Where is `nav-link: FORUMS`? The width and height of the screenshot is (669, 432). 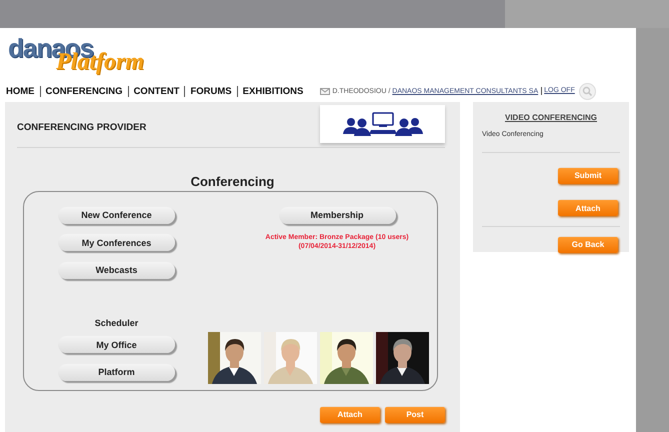
nav-link: FORUMS is located at coordinates (210, 91).